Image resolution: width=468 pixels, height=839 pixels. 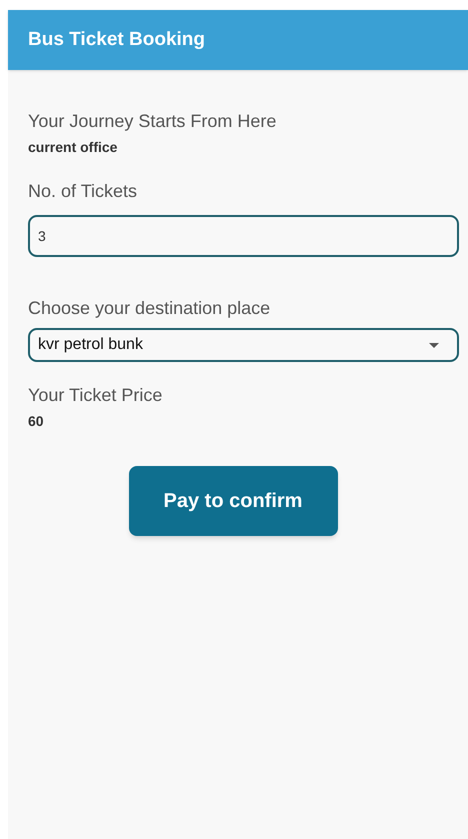 I want to click on destination-dropdown: kvr petrol bunk, so click(x=243, y=345).